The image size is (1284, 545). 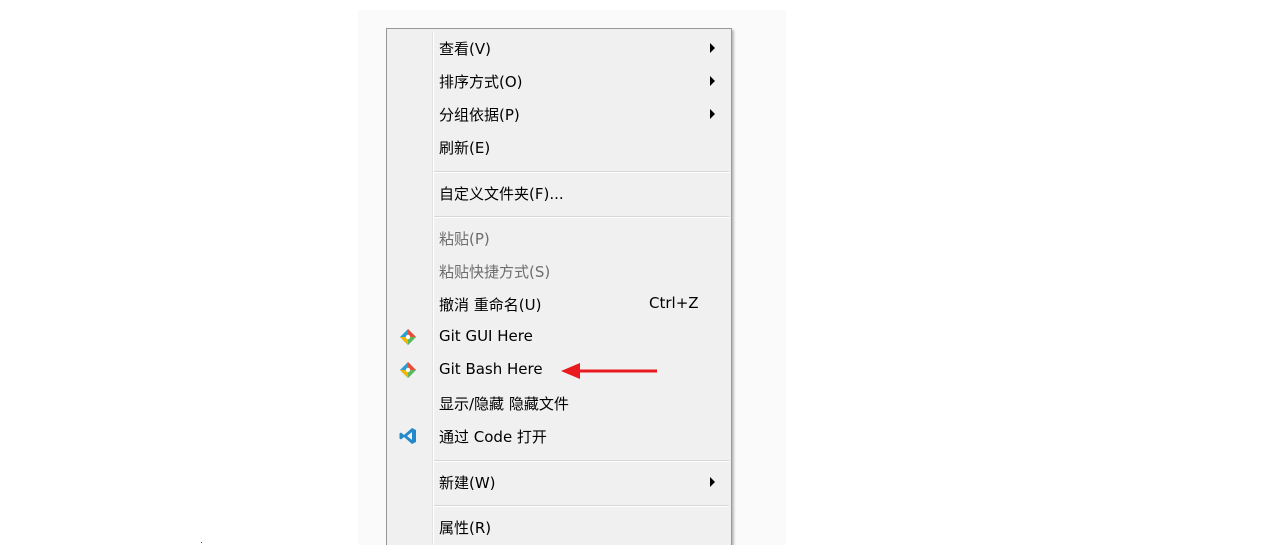 What do you see at coordinates (479, 115) in the screenshot?
I see `menu-item-label: 分组依据(P)` at bounding box center [479, 115].